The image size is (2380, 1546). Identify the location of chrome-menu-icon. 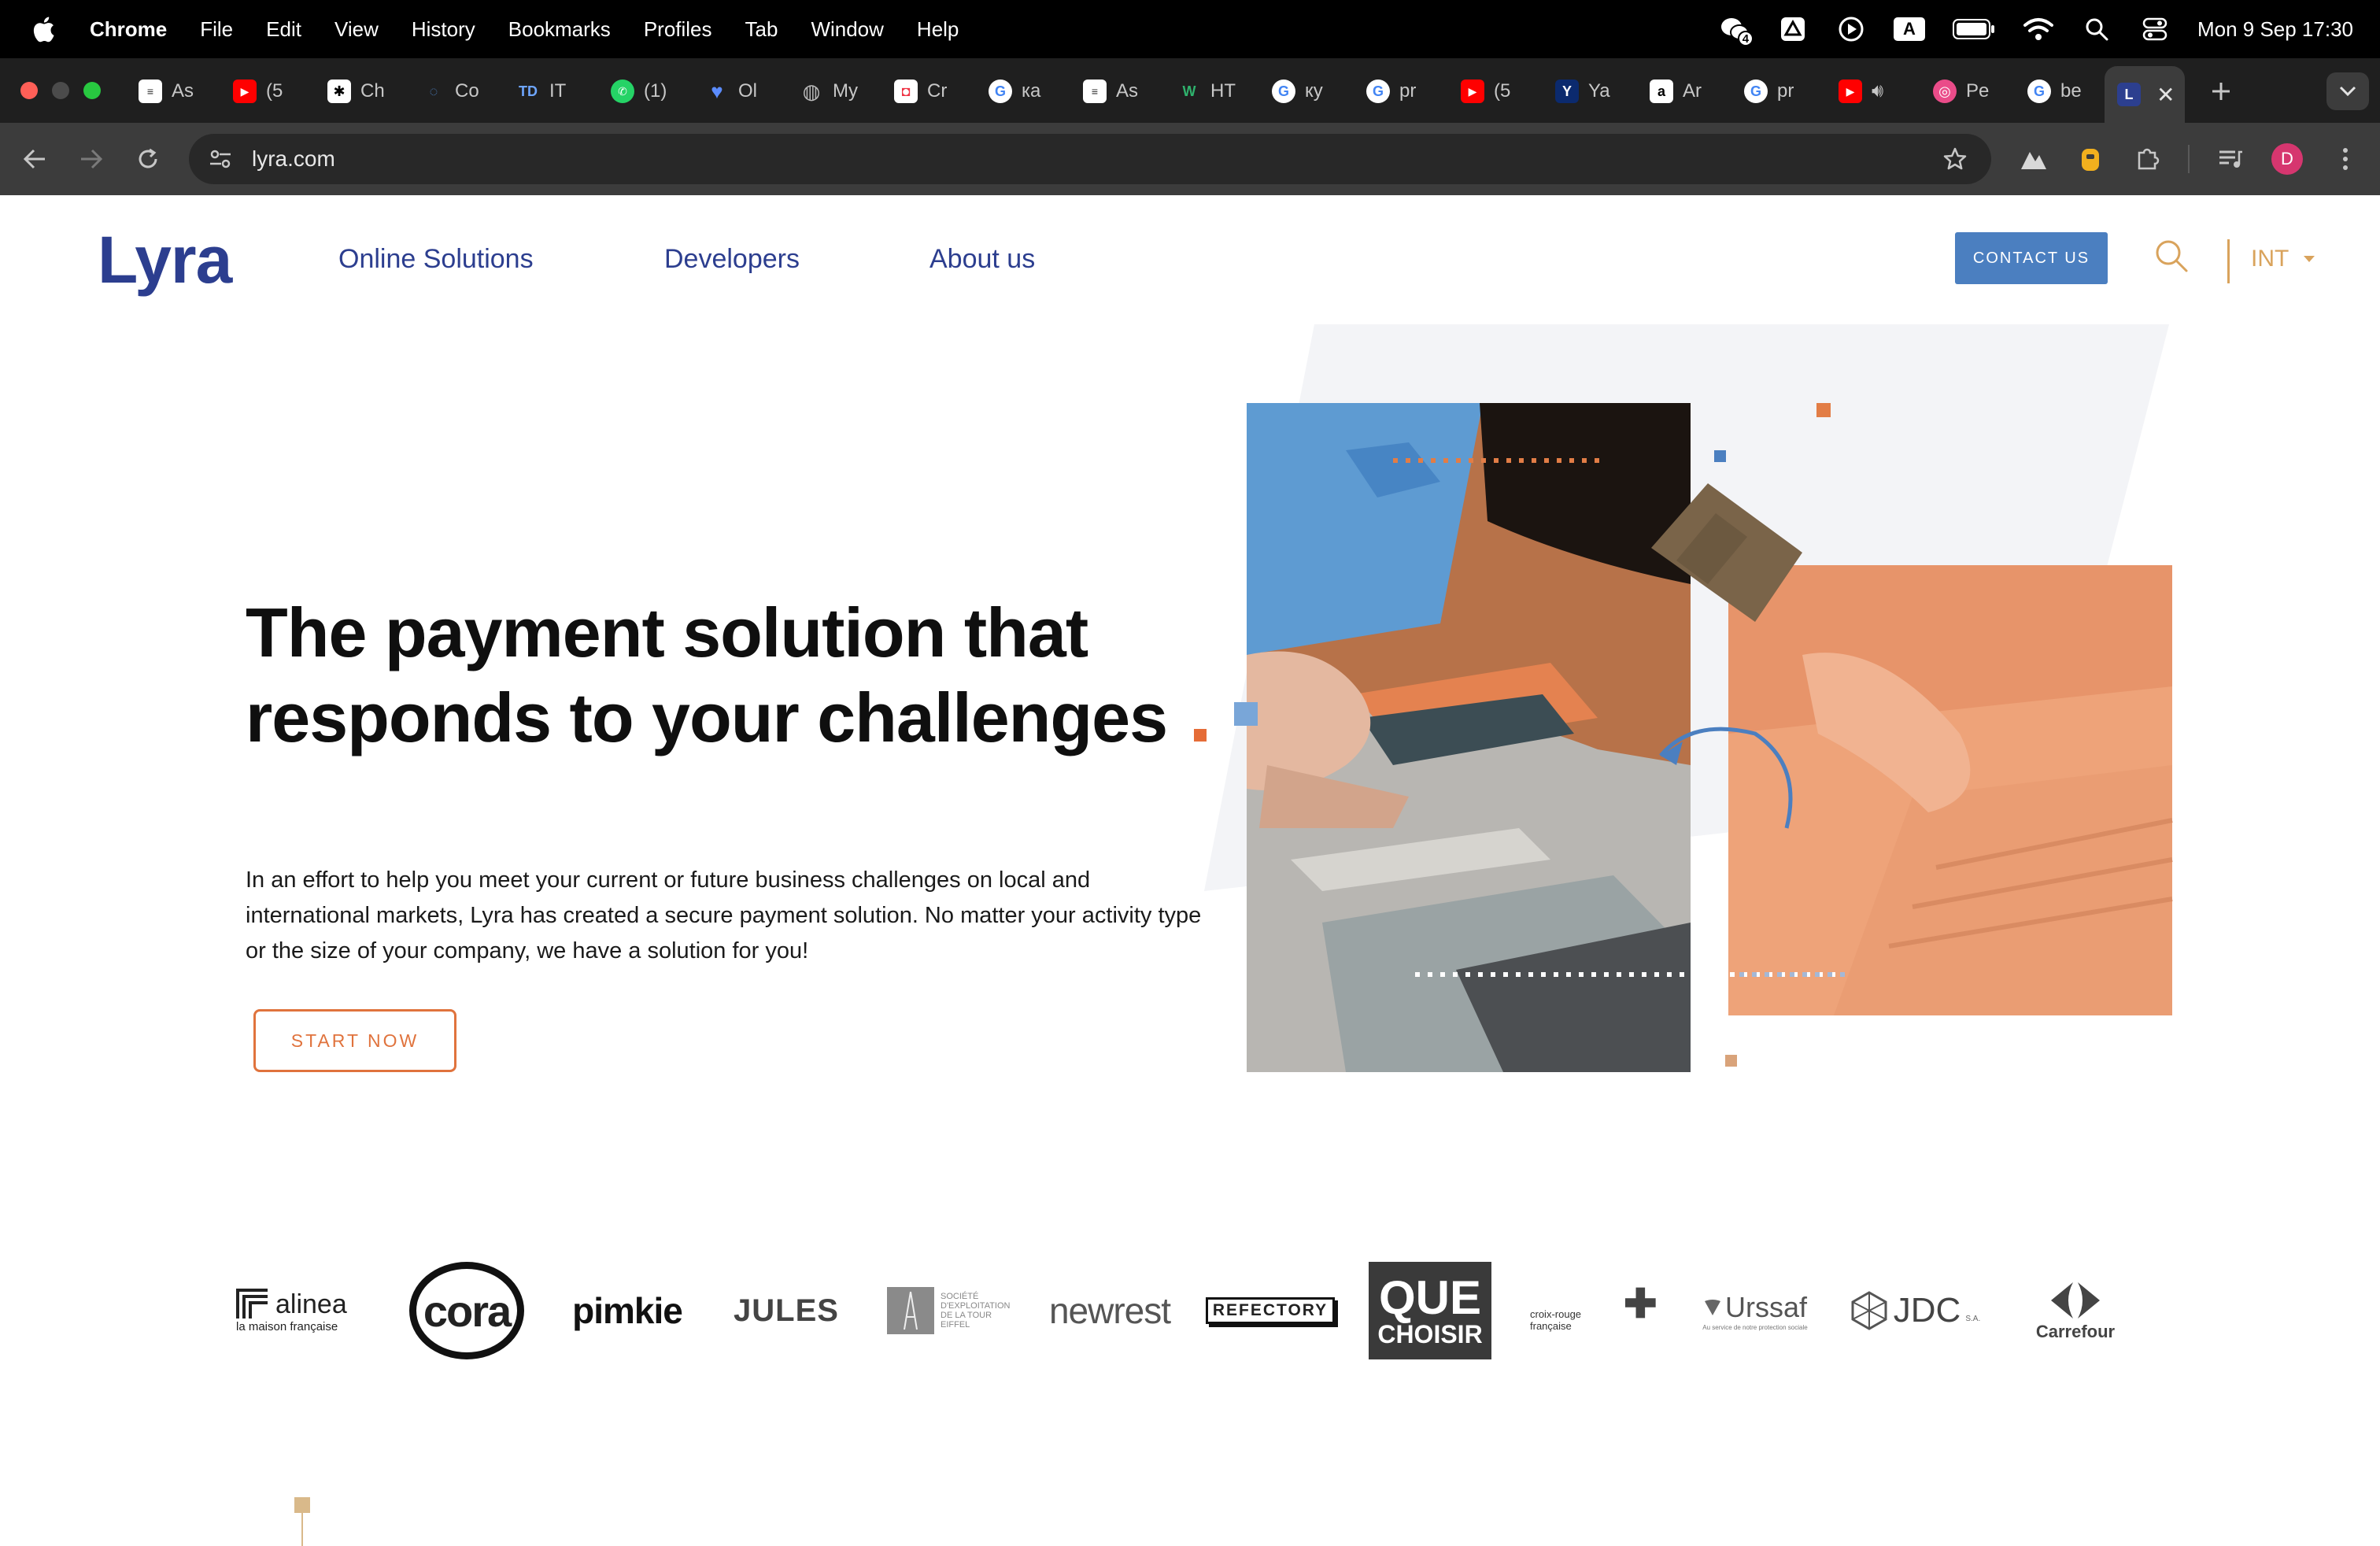
(2345, 159).